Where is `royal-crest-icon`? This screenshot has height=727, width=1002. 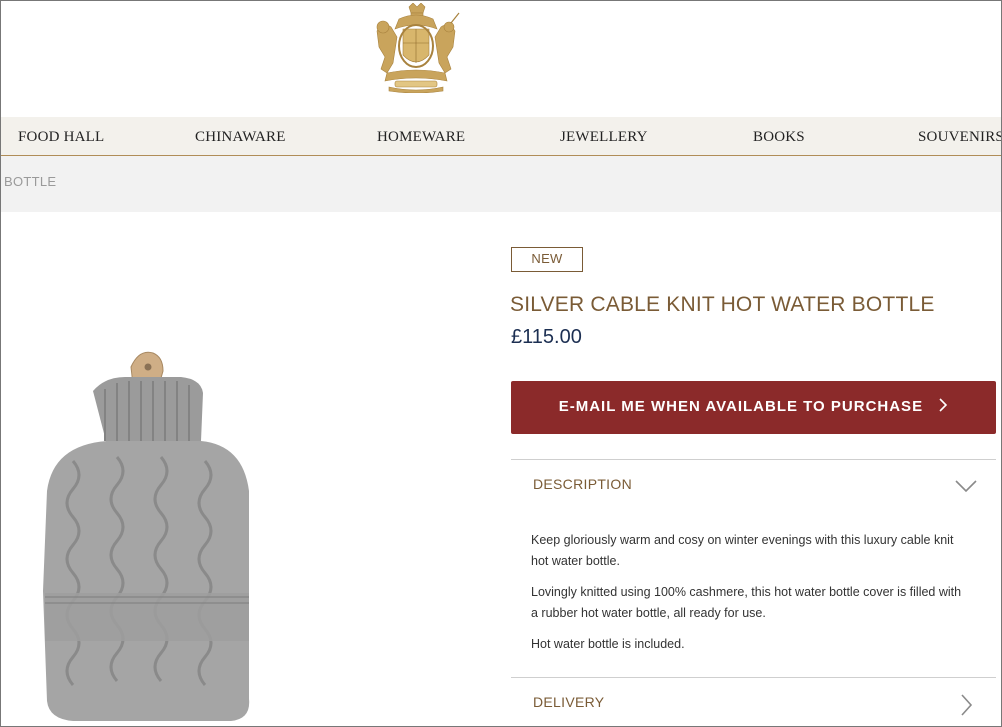
royal-crest-icon is located at coordinates (416, 48).